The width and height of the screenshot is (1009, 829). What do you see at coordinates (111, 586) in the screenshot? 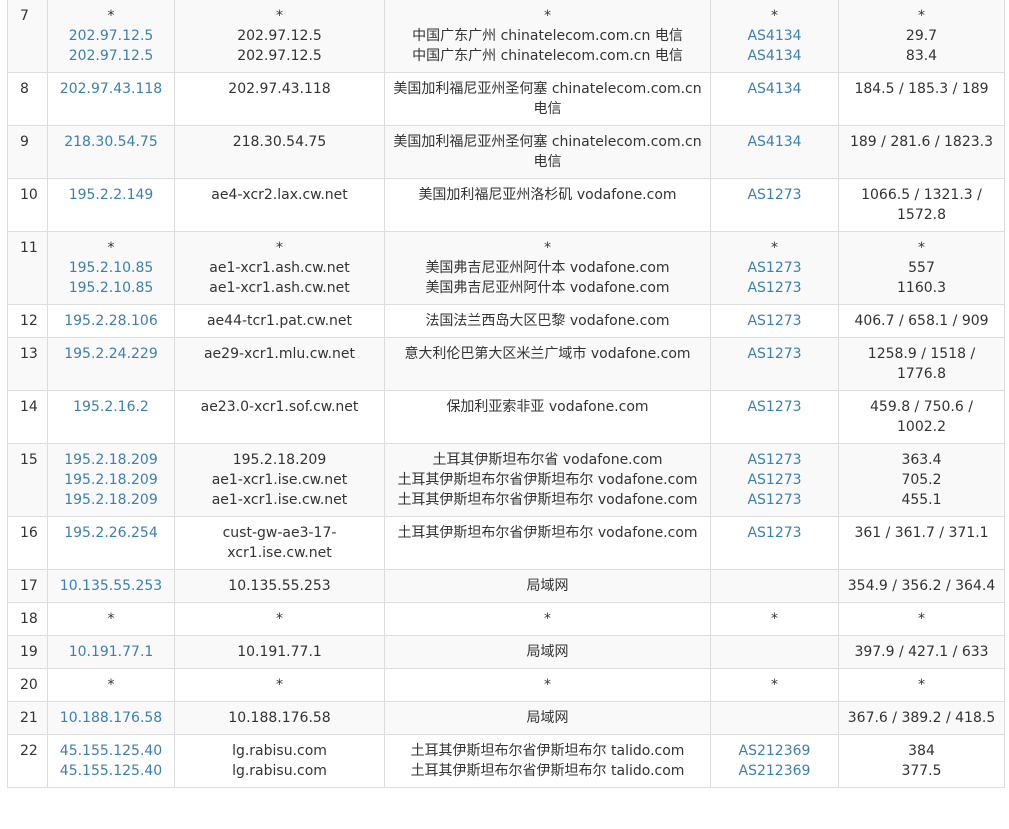
I see `ip-address-link: 10.135.55.253` at bounding box center [111, 586].